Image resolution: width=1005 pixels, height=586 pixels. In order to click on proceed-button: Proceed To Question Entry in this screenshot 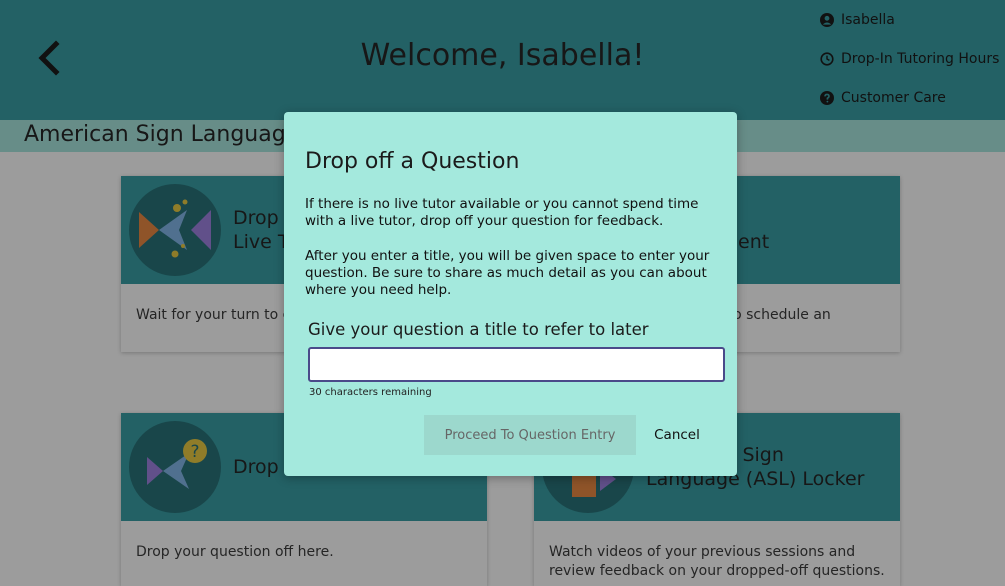, I will do `click(530, 435)`.